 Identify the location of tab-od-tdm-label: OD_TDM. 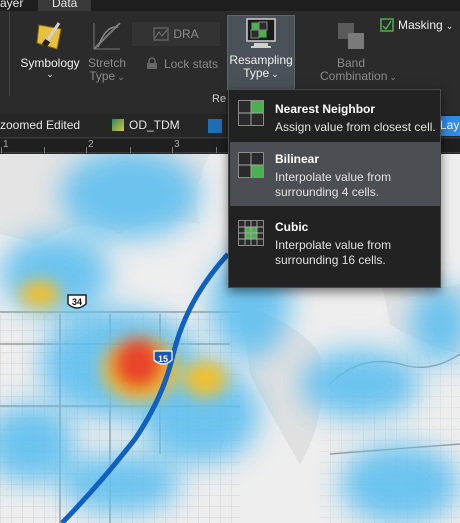
(154, 125).